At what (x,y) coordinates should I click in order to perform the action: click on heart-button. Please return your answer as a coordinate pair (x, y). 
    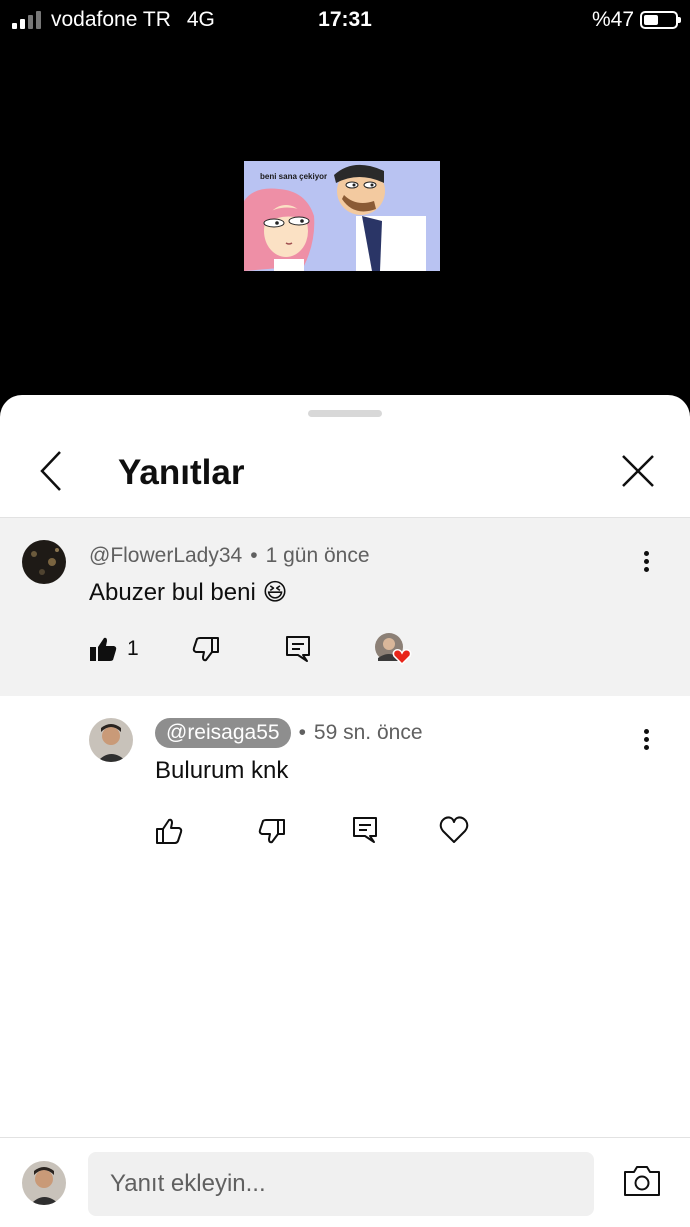
    Looking at the image, I should click on (454, 830).